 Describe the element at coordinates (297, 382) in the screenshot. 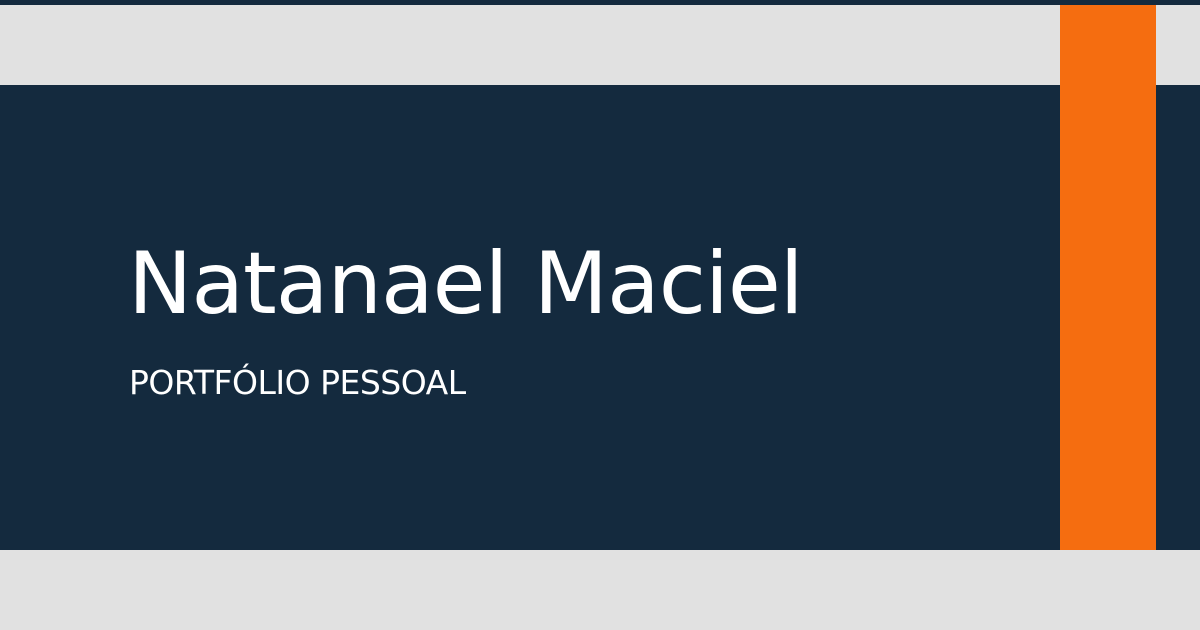

I see `portfolio-subtitle: PORTFÓLIO PESSOAL` at that location.